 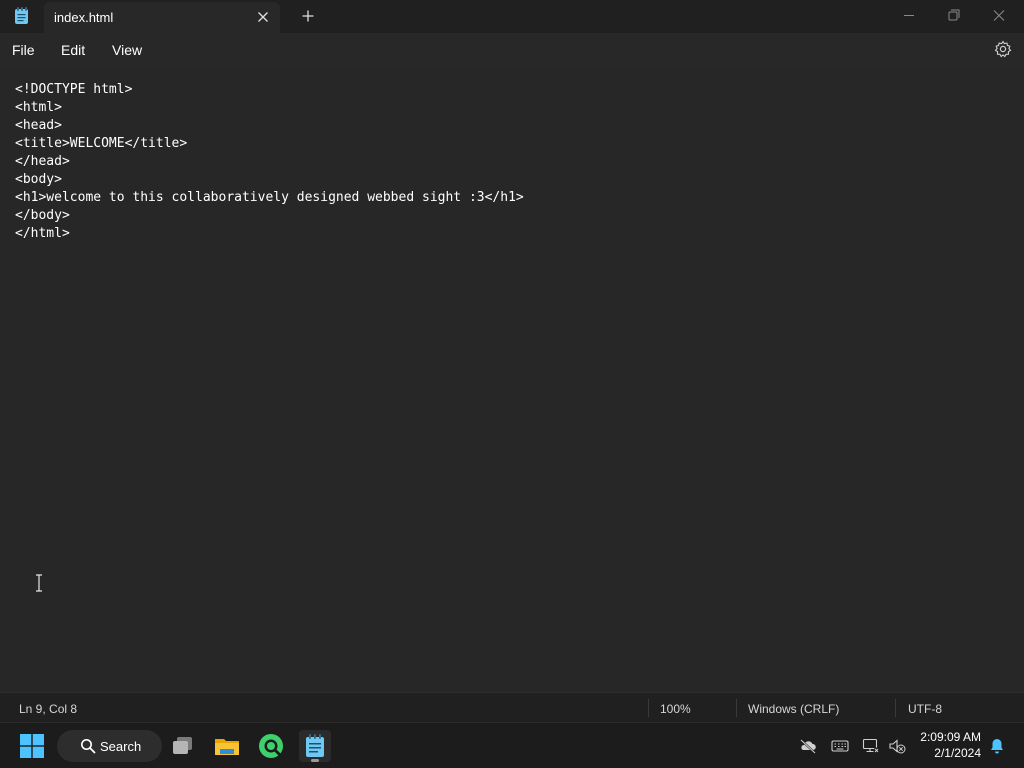 What do you see at coordinates (42, 233) in the screenshot?
I see `code-line: </html>` at bounding box center [42, 233].